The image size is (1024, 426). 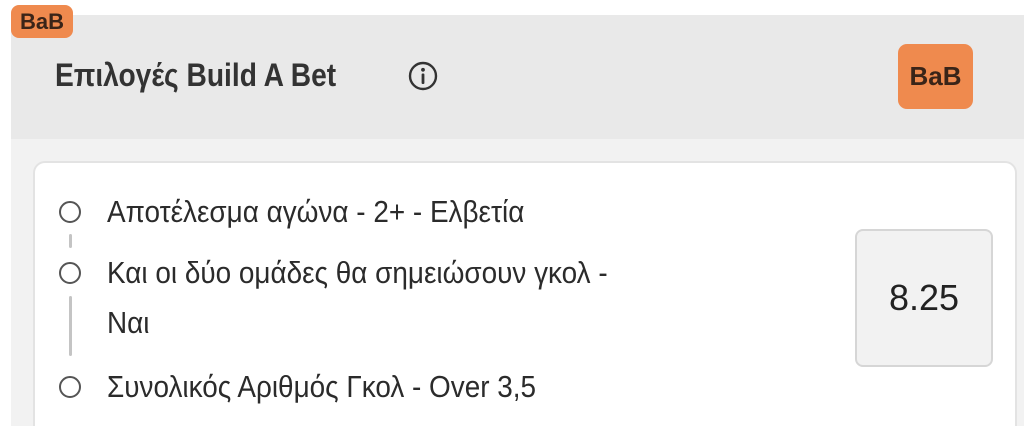 I want to click on selection-item: Αποτέλεσμα αγώνα - 2+ - Ελβετία, so click(x=415, y=213).